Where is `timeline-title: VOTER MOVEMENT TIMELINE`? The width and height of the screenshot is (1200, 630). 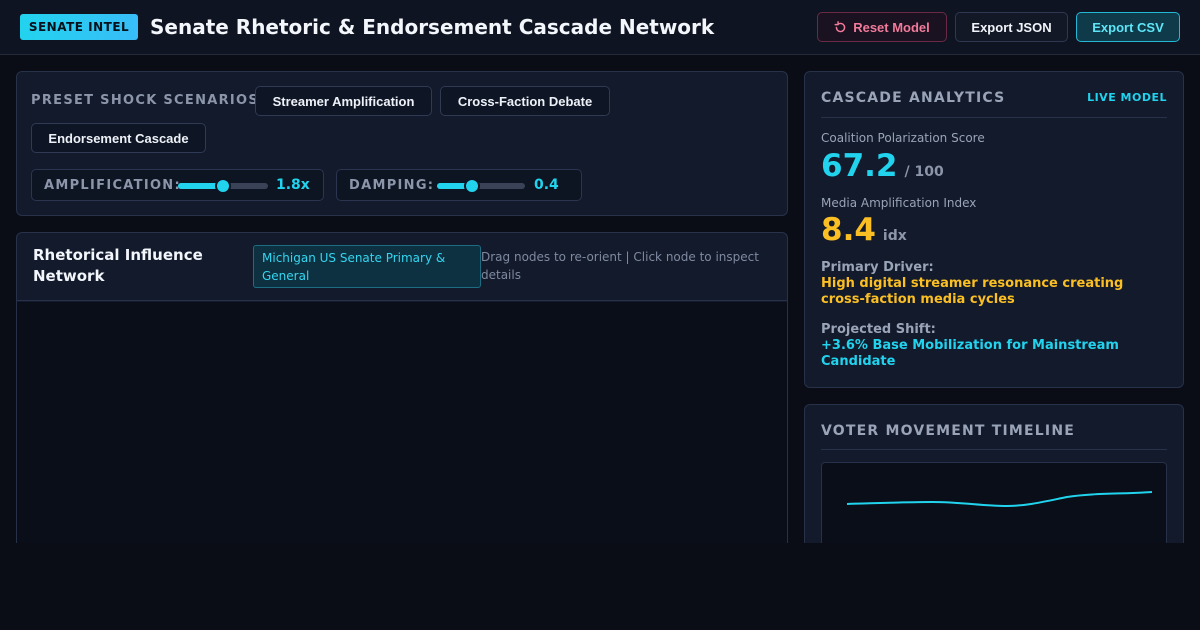
timeline-title: VOTER MOVEMENT TIMELINE is located at coordinates (948, 431).